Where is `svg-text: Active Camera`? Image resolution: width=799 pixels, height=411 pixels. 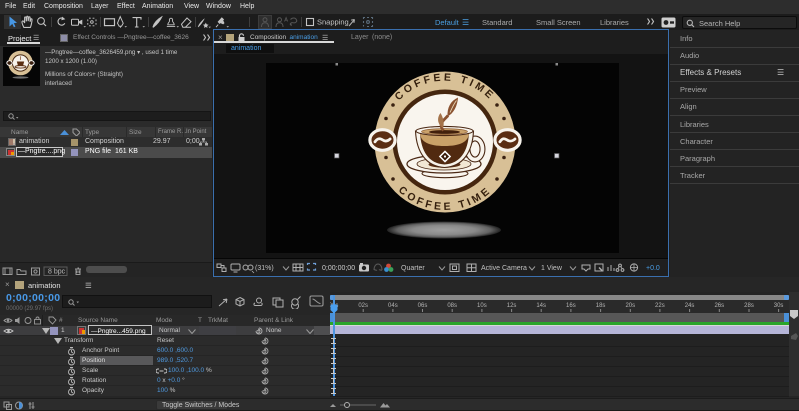 svg-text: Active Camera is located at coordinates (504, 268).